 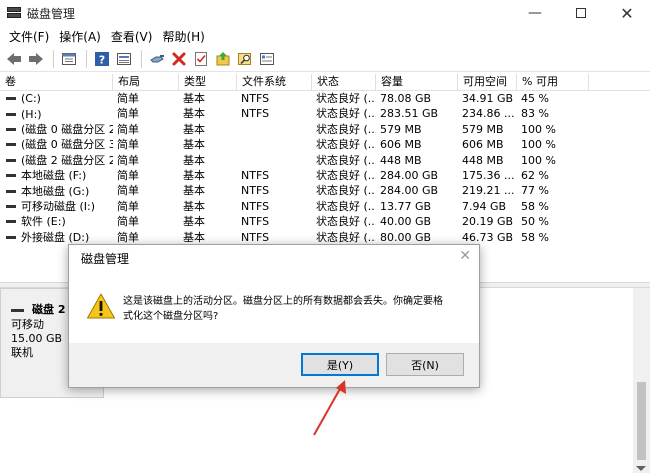 What do you see at coordinates (29, 36) in the screenshot?
I see `menu-file: 文件(F)` at bounding box center [29, 36].